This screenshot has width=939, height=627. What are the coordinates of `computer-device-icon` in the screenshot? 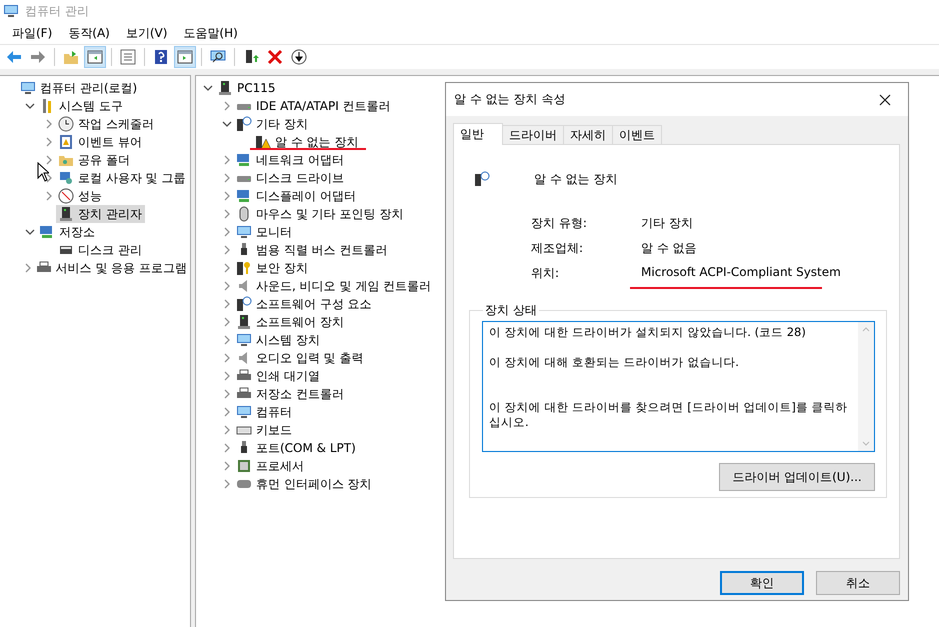 It's located at (225, 88).